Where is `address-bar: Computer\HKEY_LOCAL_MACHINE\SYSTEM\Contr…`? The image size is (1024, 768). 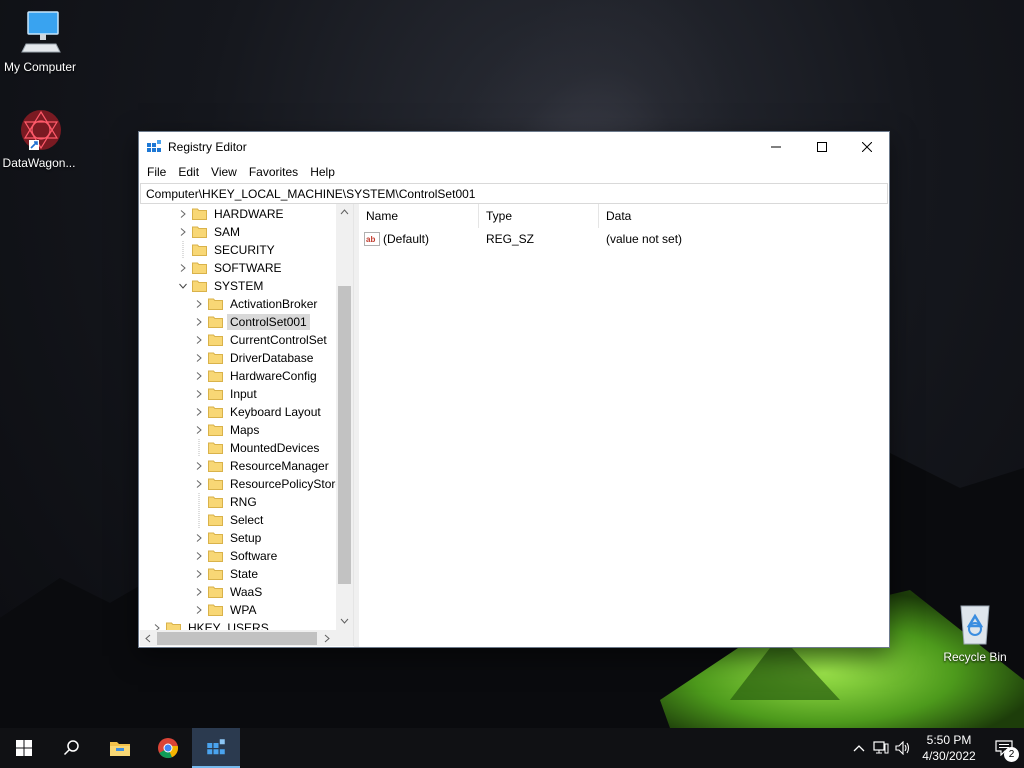
address-bar: Computer\HKEY_LOCAL_MACHINE\SYSTEM\Contr… is located at coordinates (514, 193).